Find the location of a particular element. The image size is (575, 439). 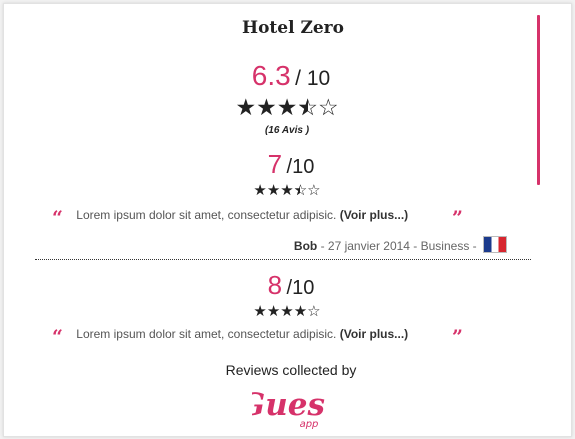

overall-star-rating: ★★★☆★☆ is located at coordinates (287, 108).